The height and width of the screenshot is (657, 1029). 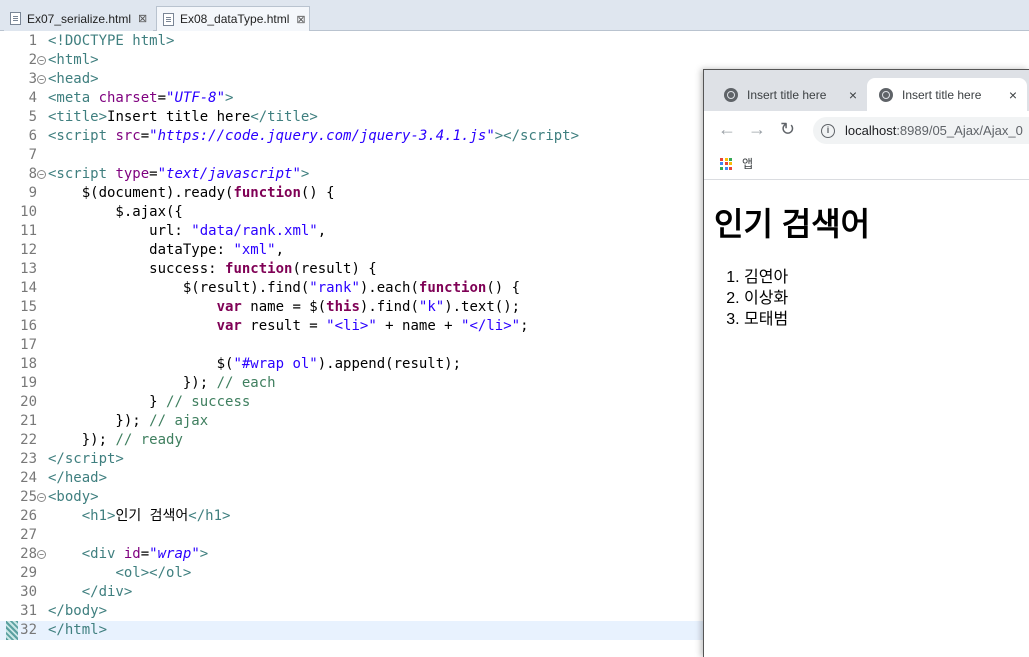 I want to click on line-number: 5, so click(x=32, y=117).